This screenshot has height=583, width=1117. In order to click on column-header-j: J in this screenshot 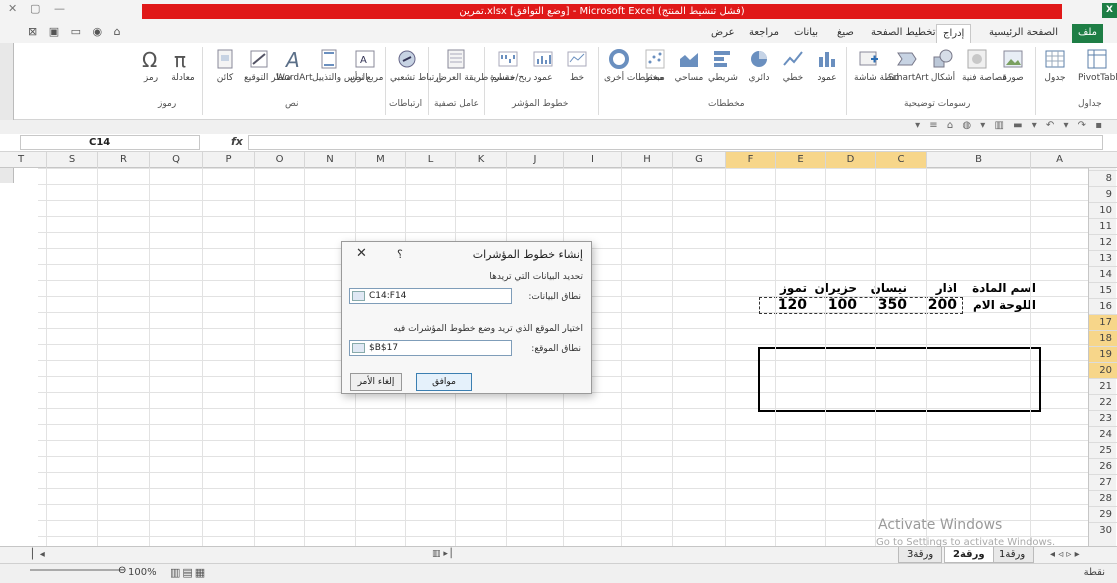, I will do `click(534, 160)`.